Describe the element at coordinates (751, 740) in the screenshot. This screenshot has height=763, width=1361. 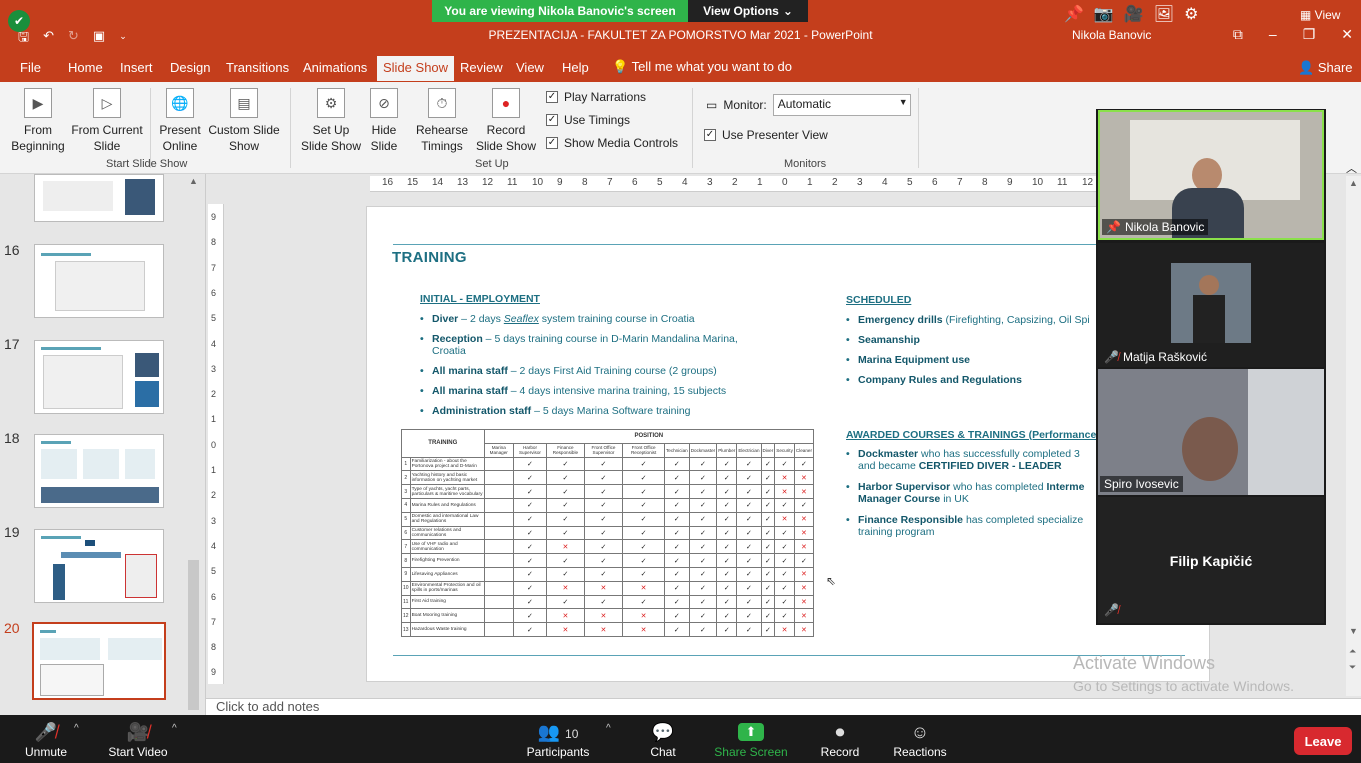
I see `share-screen-button: ⬆ Share Screen` at that location.